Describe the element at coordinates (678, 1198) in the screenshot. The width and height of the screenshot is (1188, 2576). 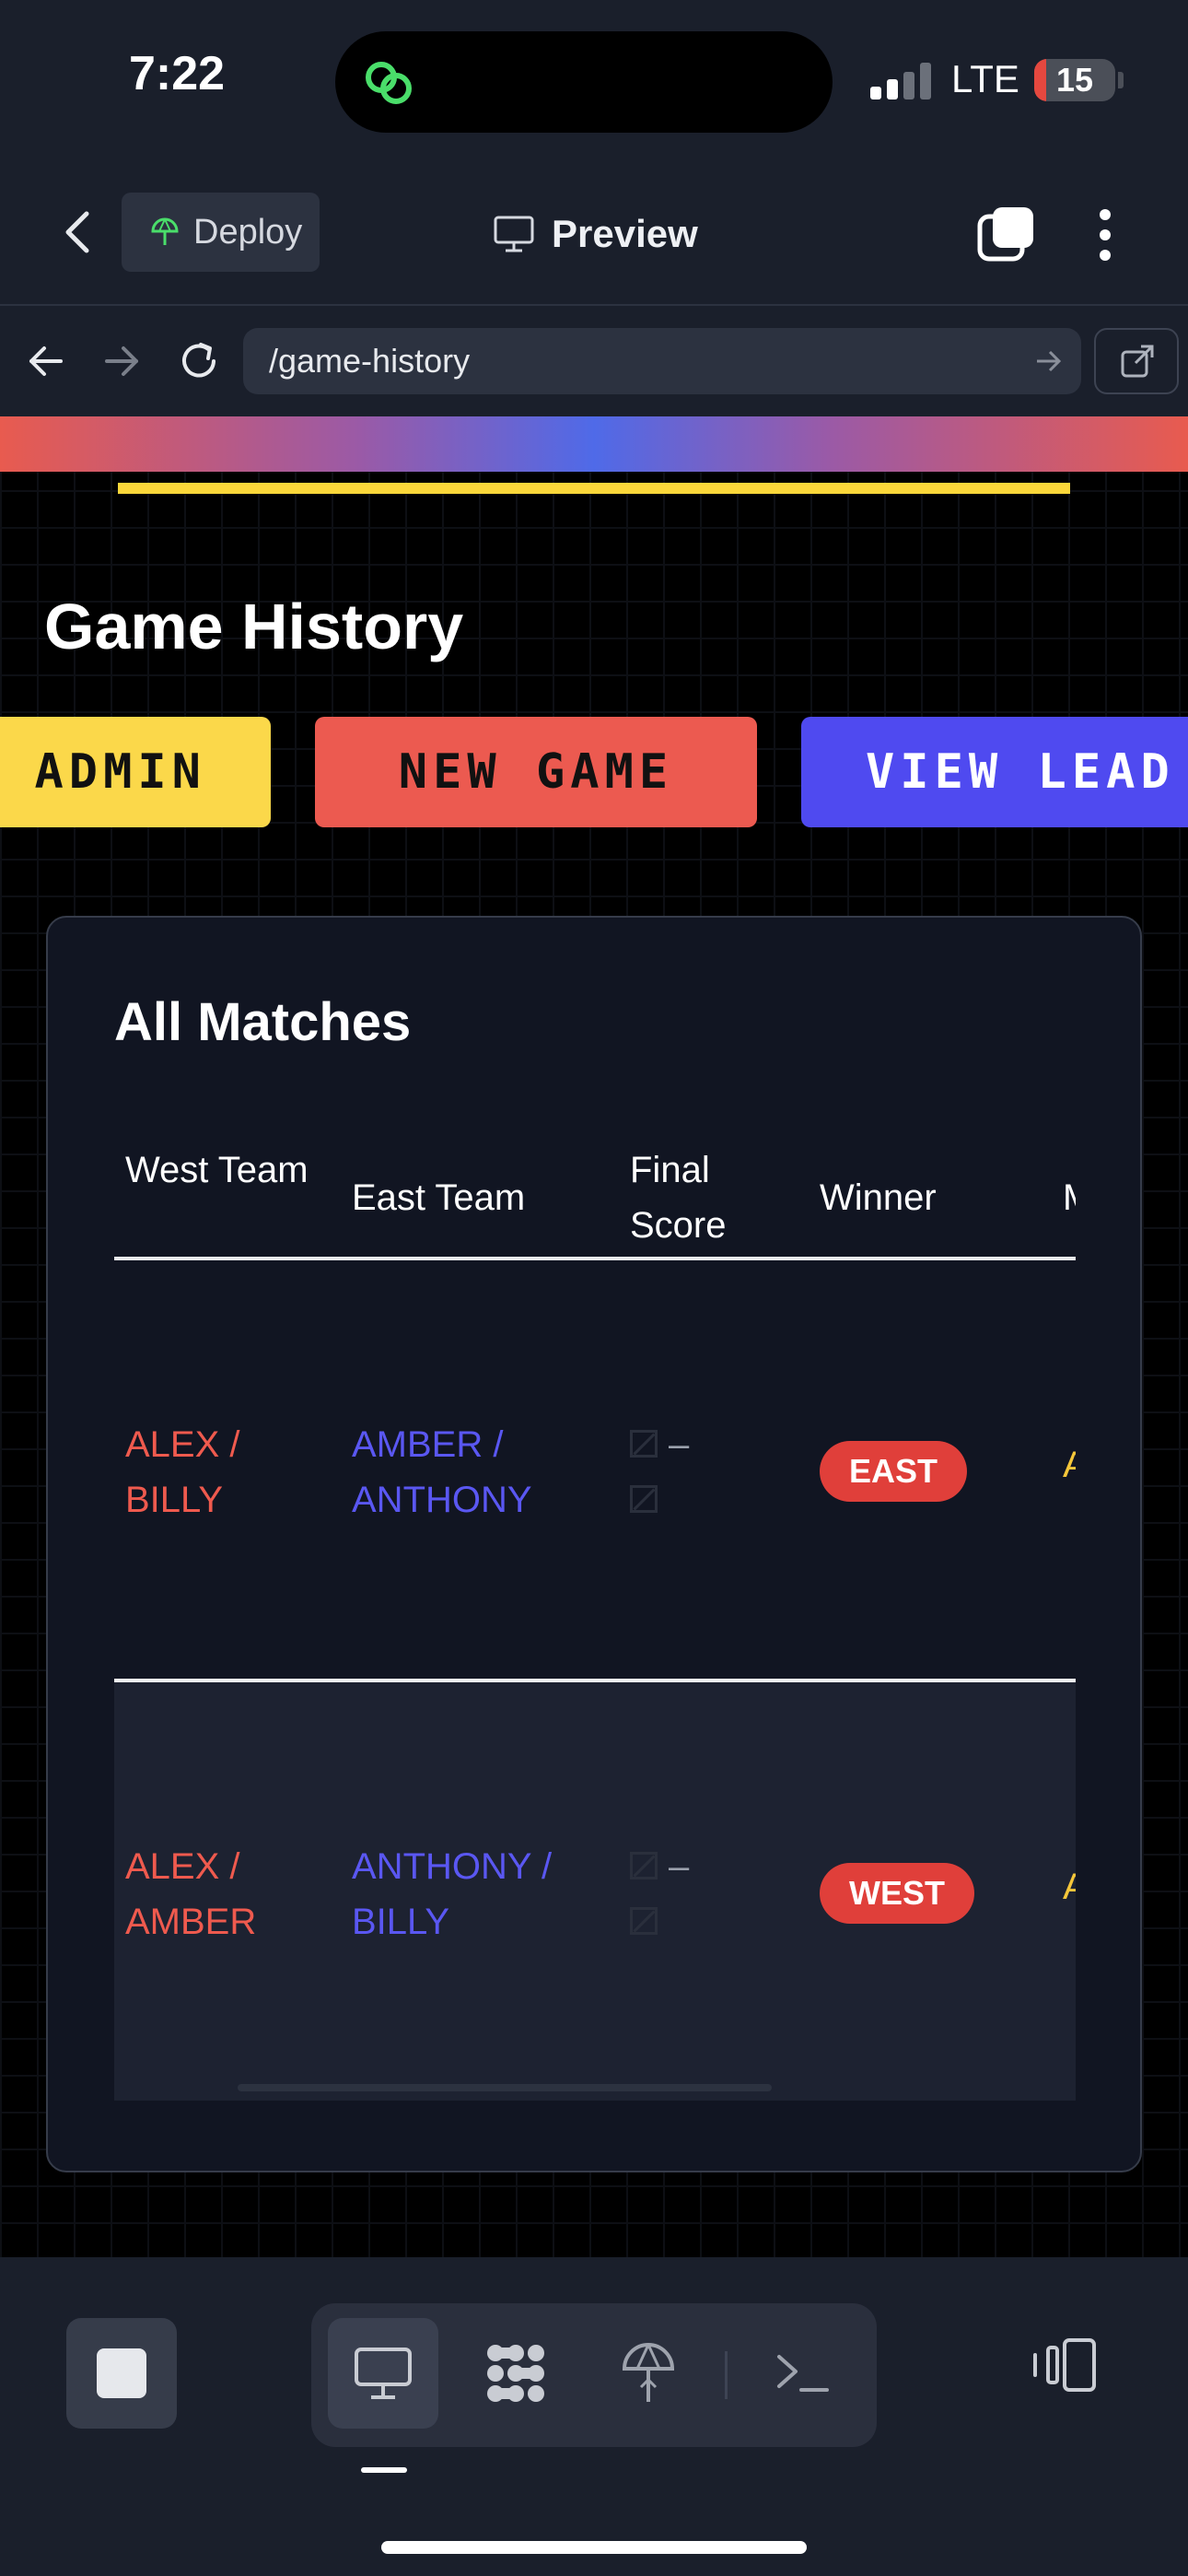
I see `header-final-score: Final Score` at that location.